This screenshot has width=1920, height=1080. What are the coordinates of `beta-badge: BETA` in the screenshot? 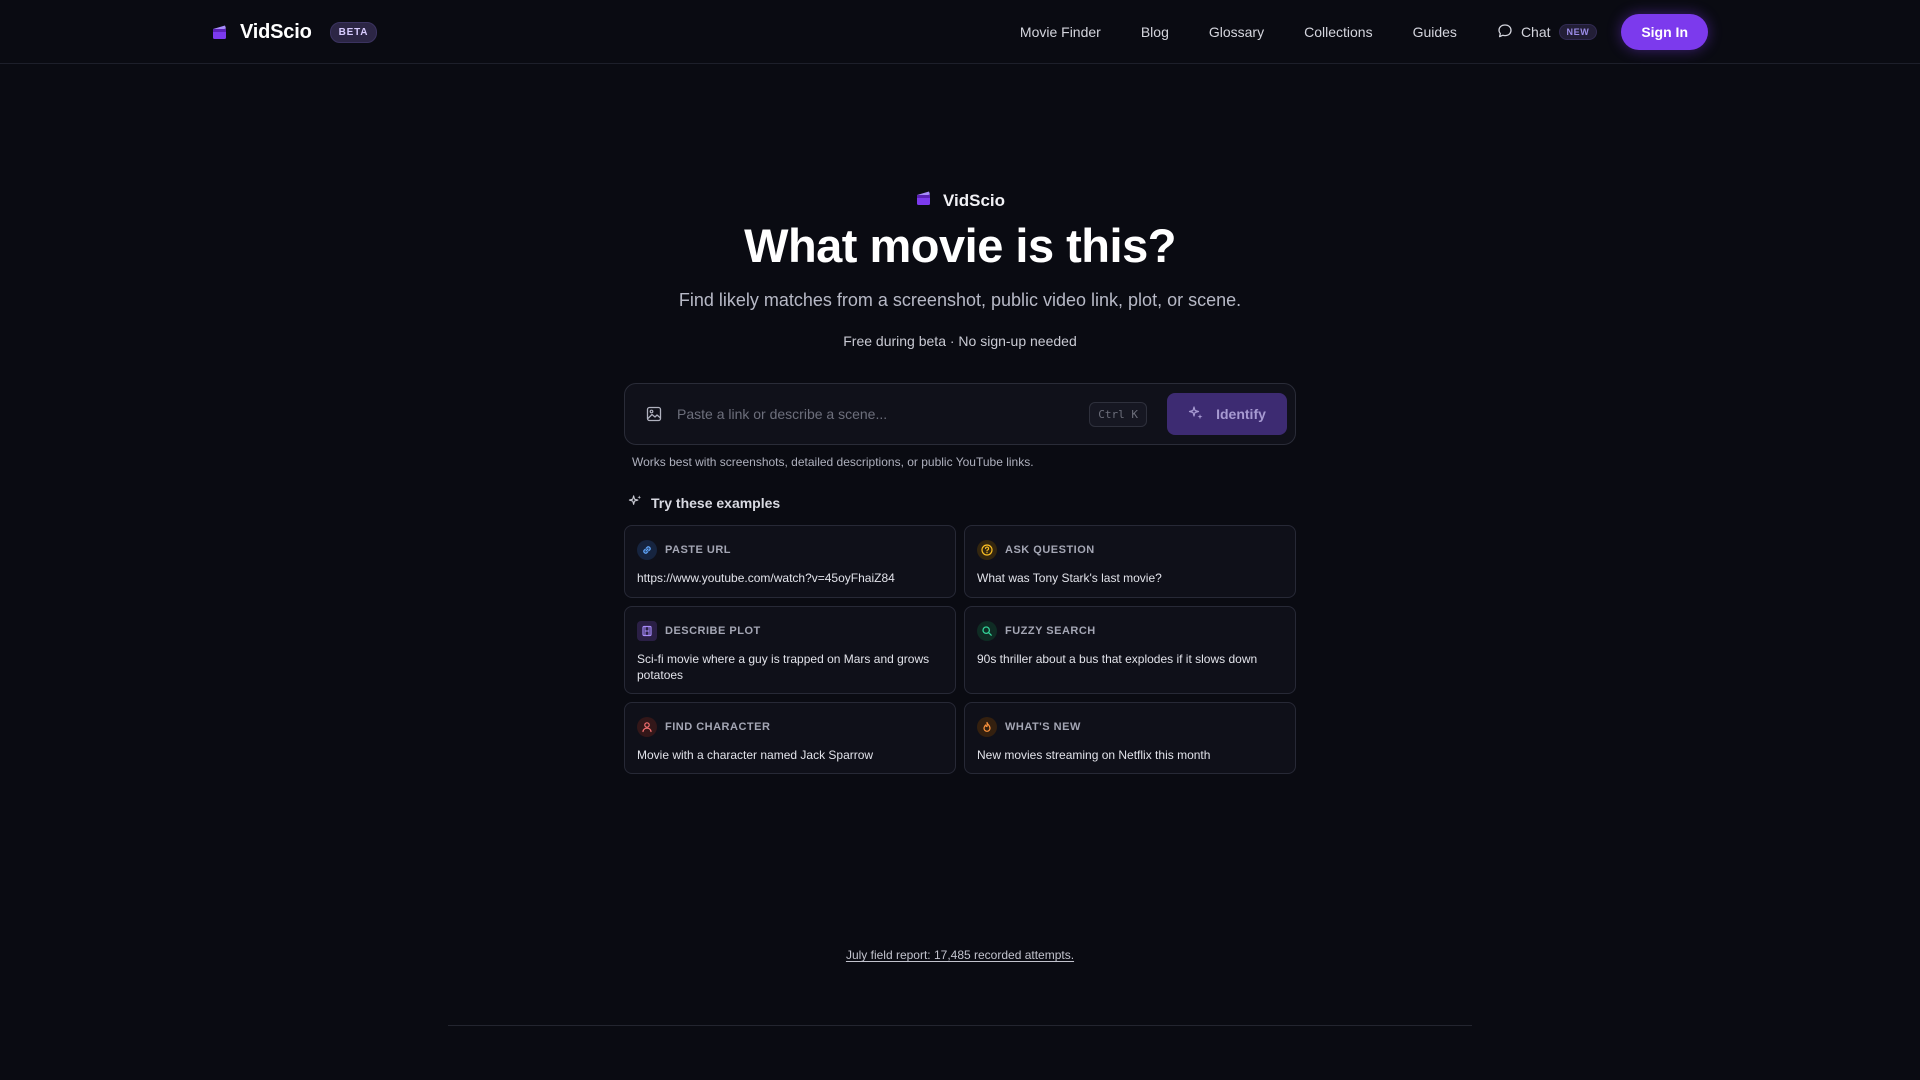 It's located at (353, 32).